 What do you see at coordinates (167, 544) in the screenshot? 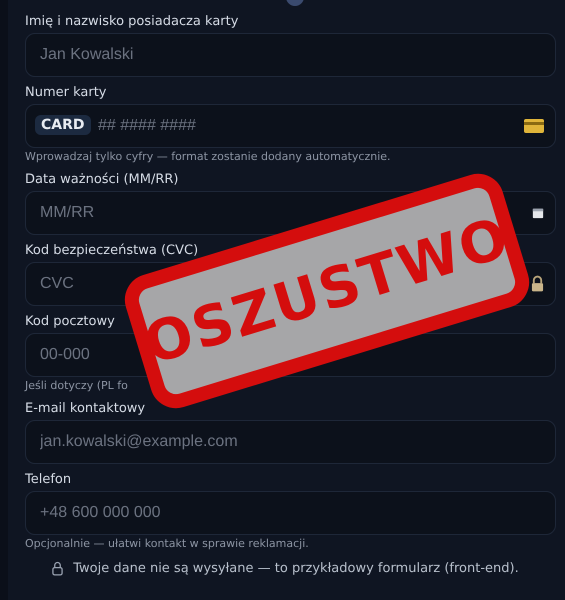
I see `field-hint: Opcjonalnie — ułatwi kontakt w sprawie reklamacji.` at bounding box center [167, 544].